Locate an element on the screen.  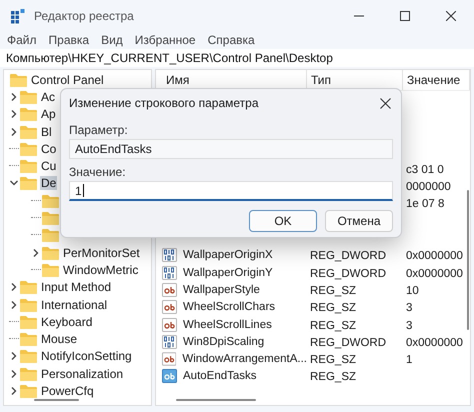
ok-button: OK is located at coordinates (283, 221).